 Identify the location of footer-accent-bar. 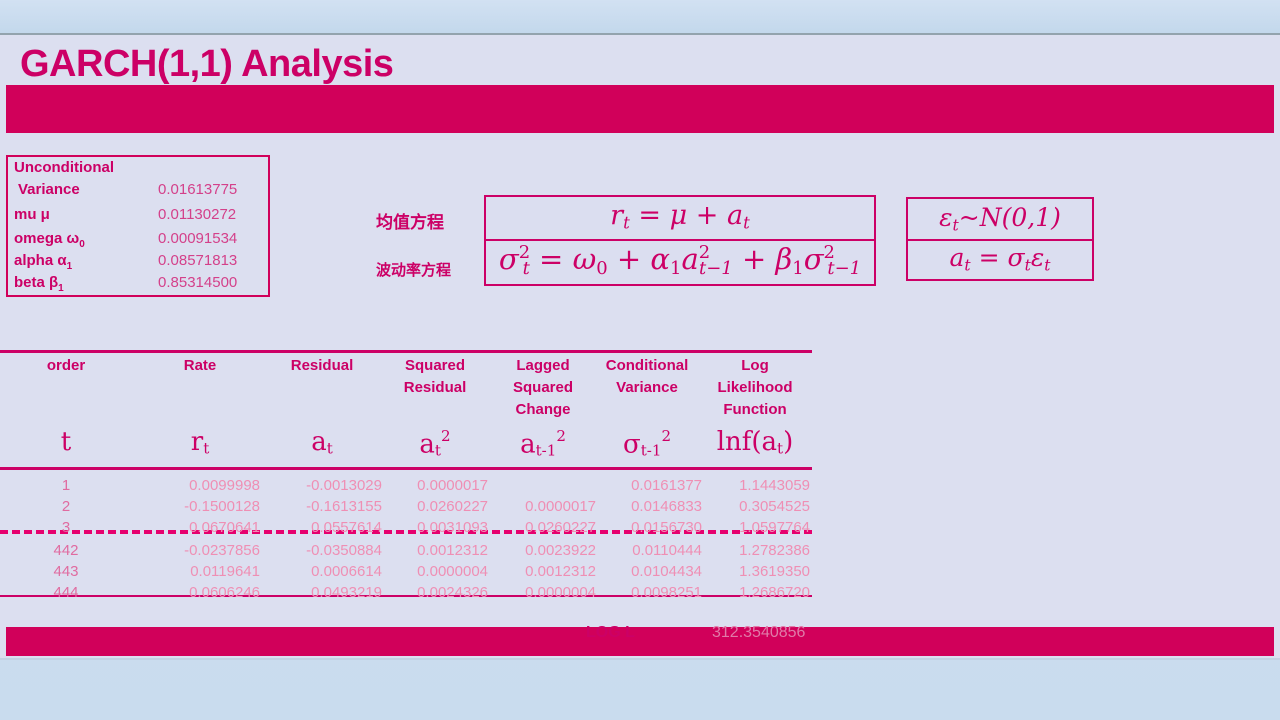
(640, 641).